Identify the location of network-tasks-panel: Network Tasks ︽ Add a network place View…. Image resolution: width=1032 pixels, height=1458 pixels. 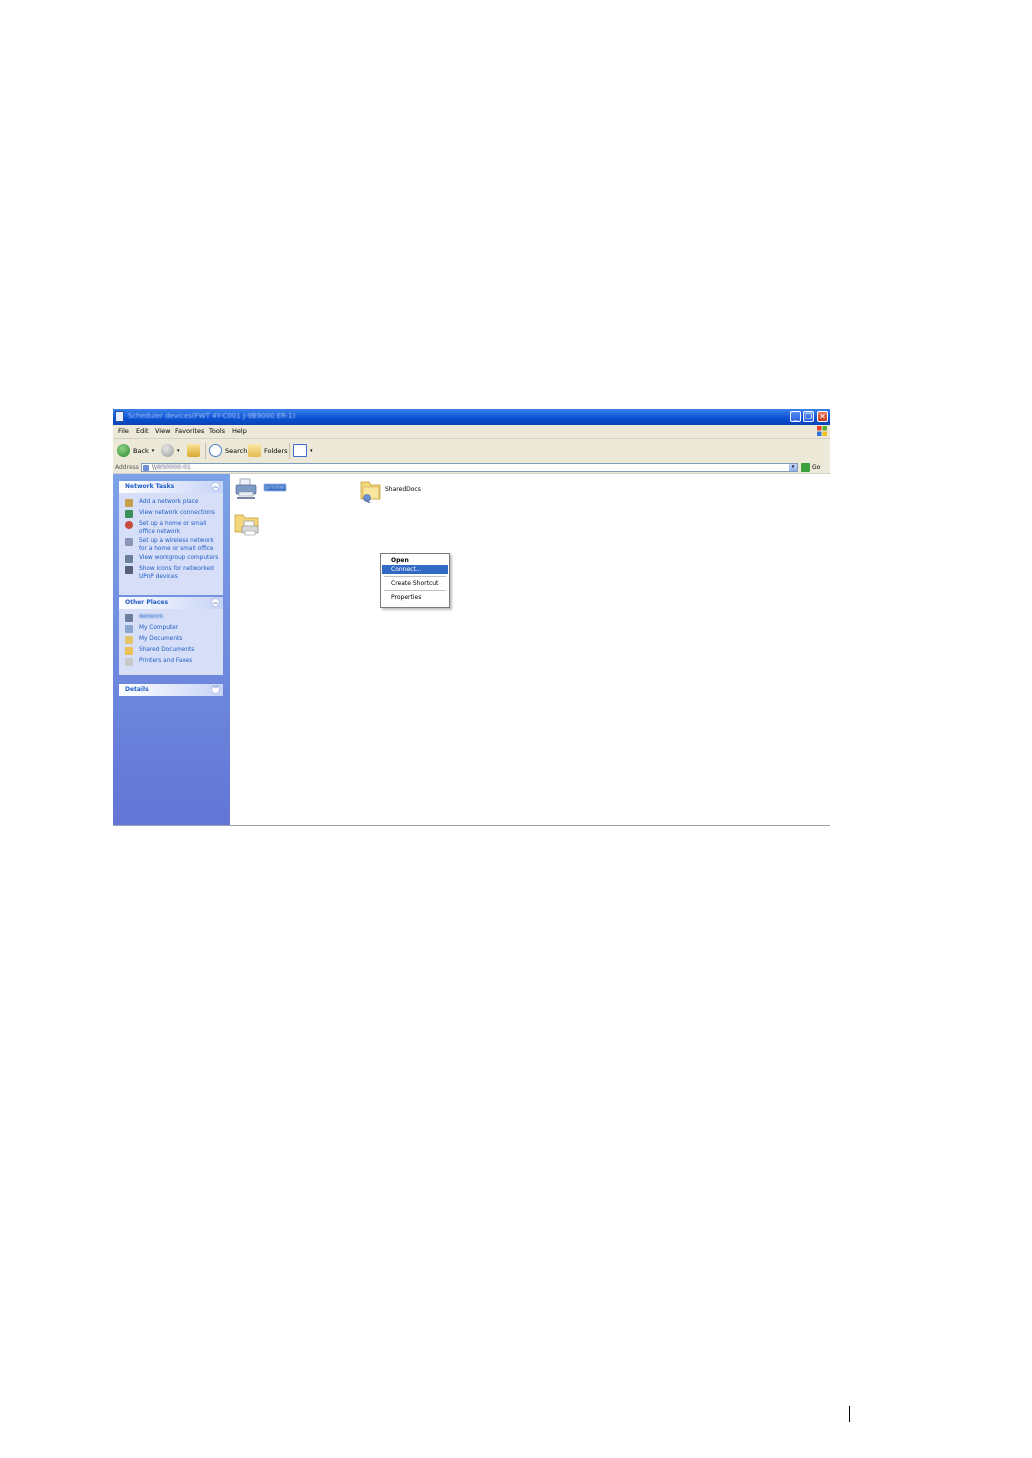
(171, 538).